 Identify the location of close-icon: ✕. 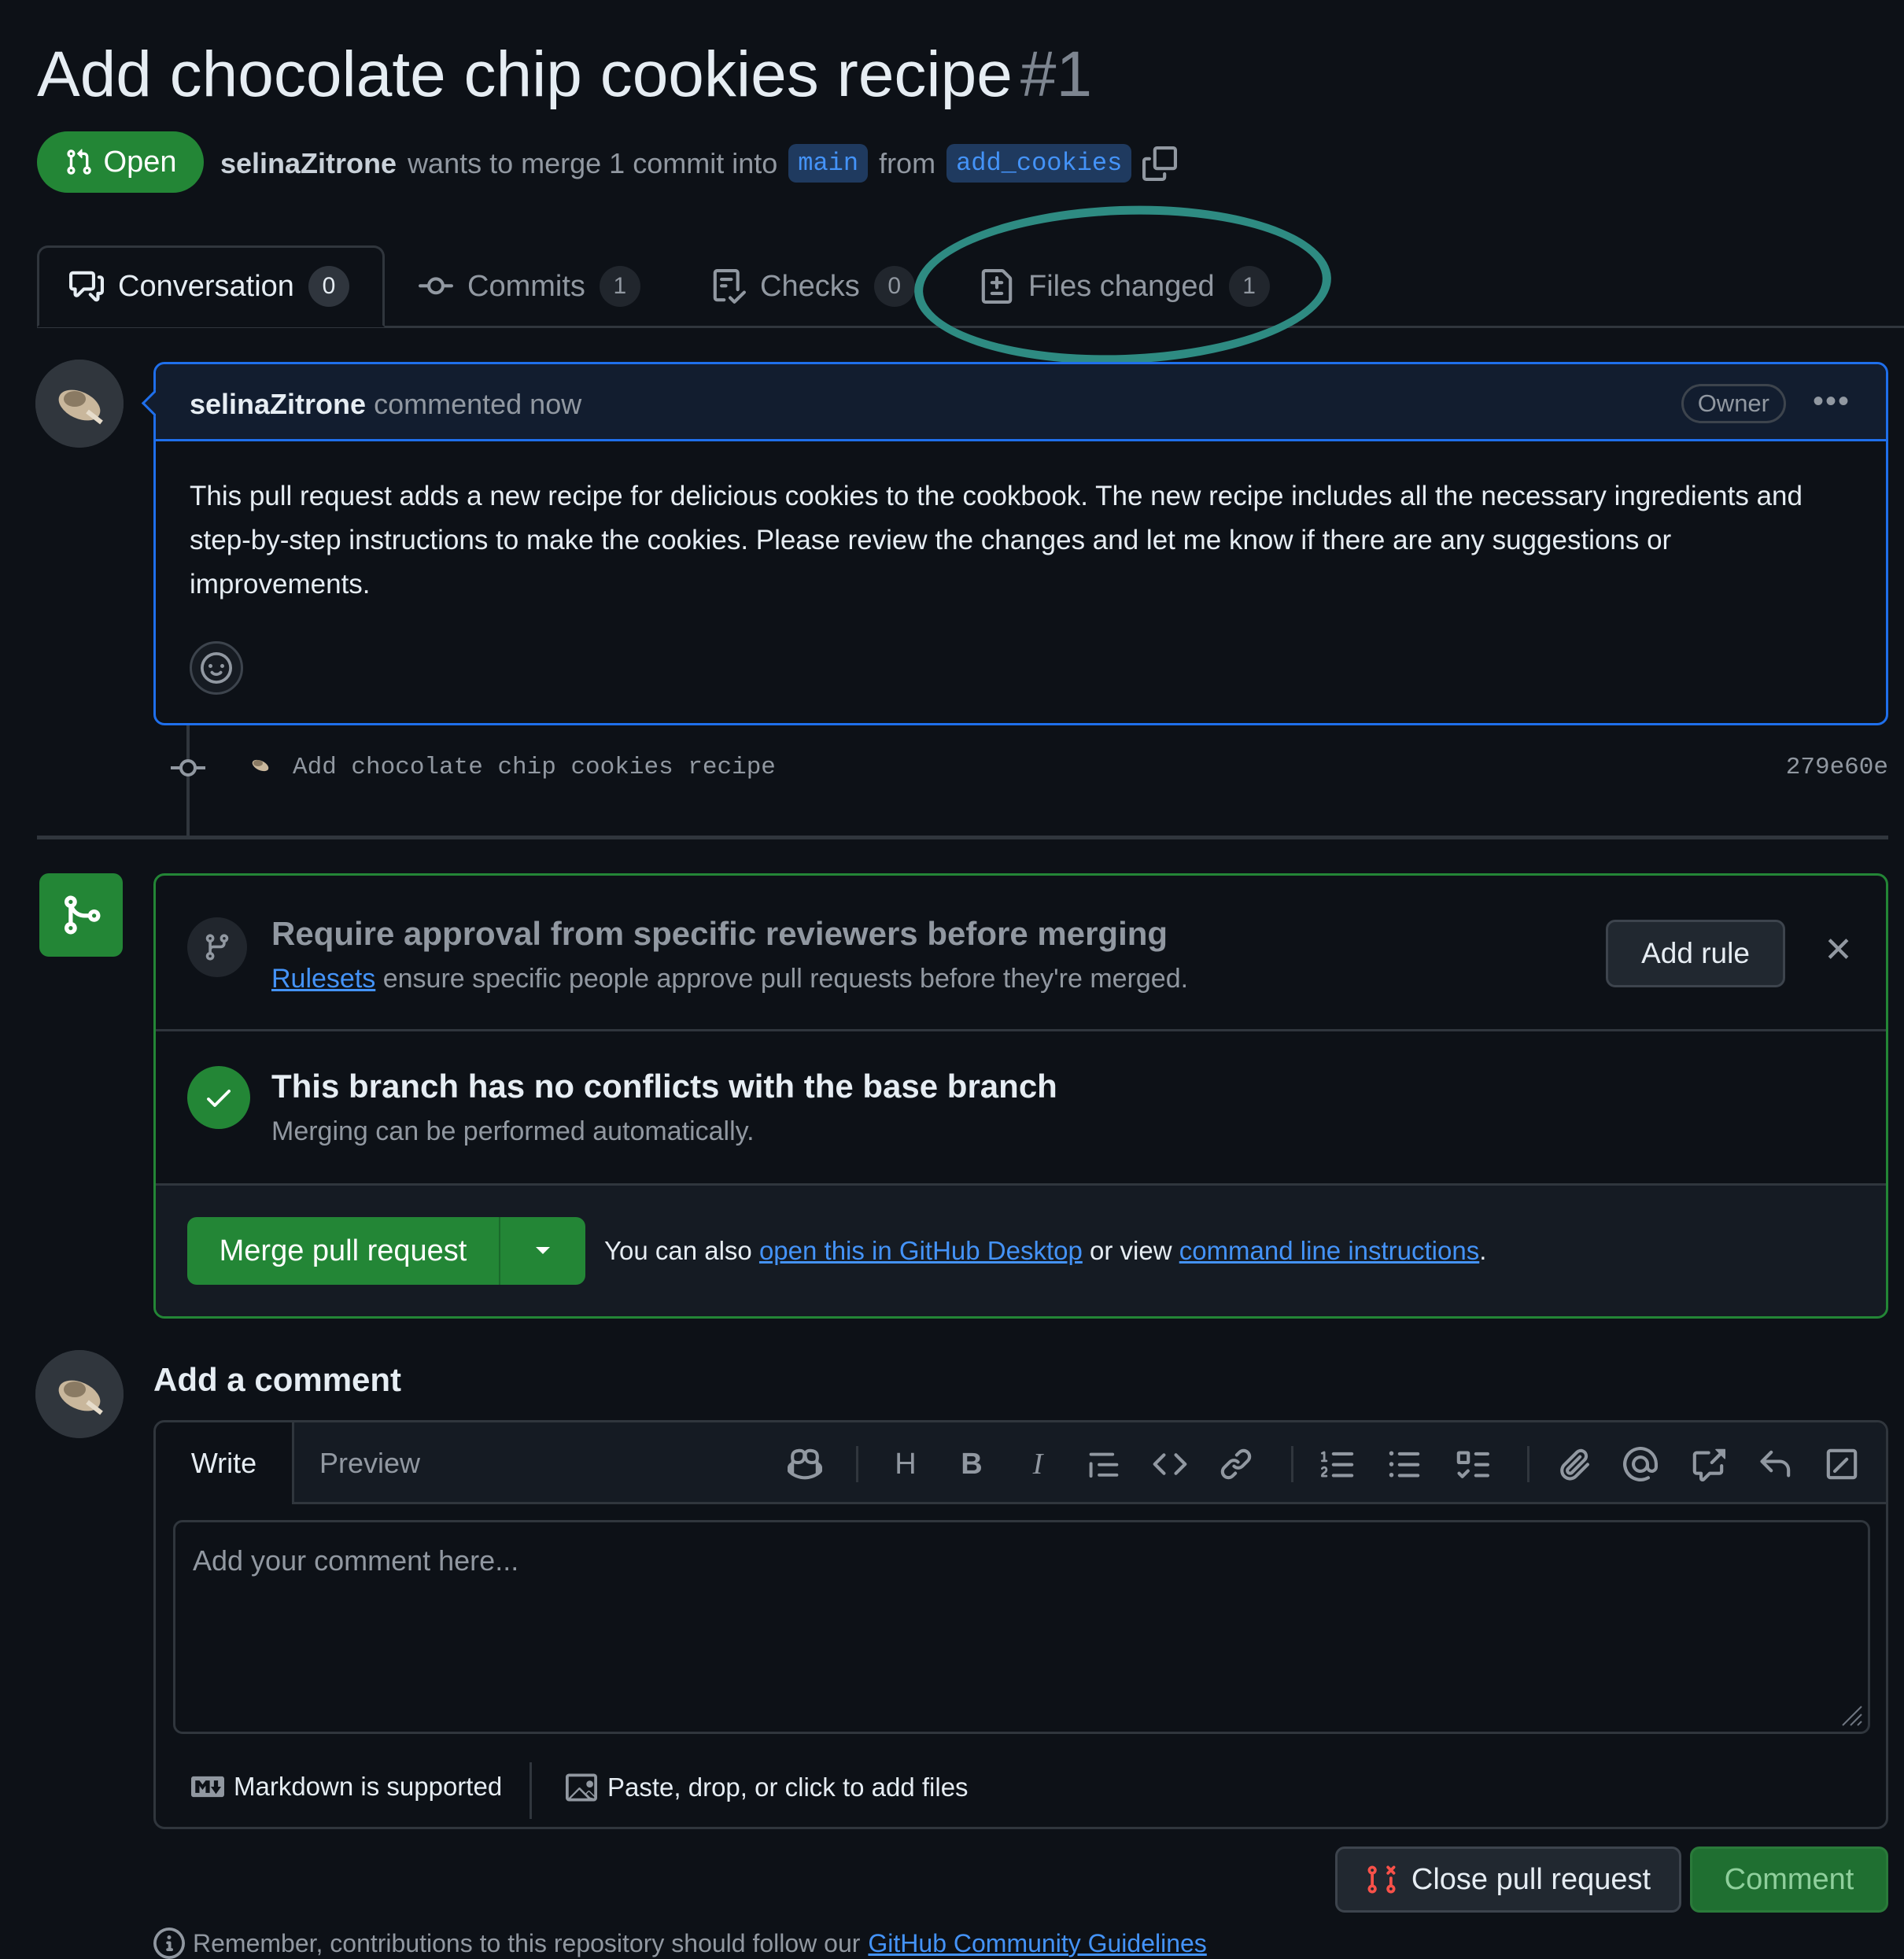
(1838, 950).